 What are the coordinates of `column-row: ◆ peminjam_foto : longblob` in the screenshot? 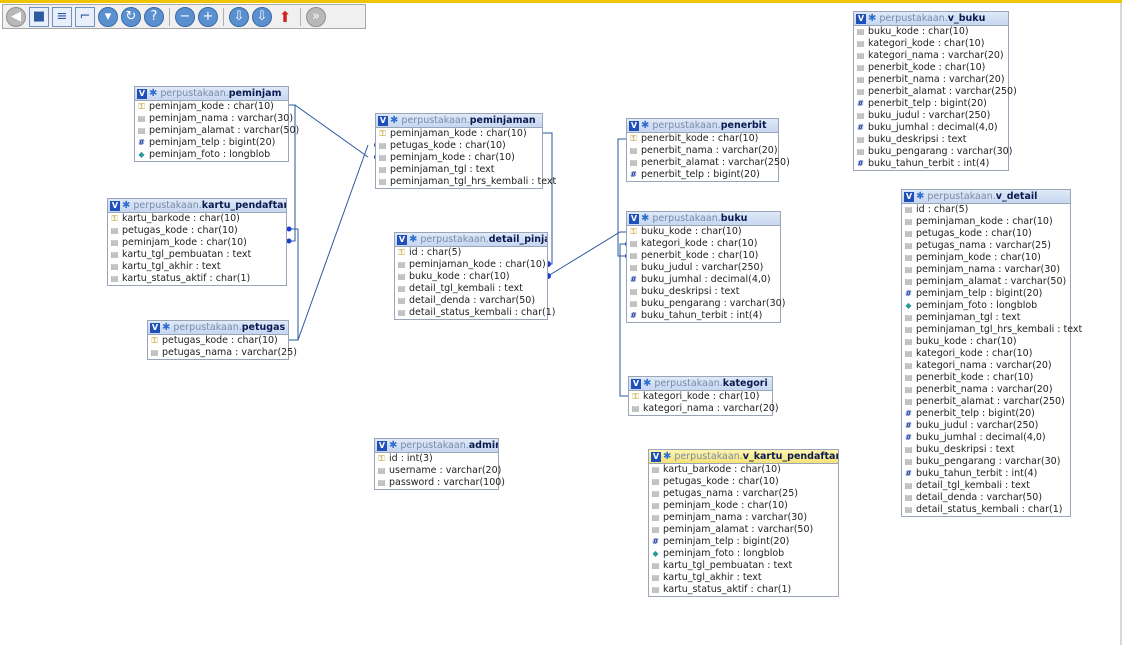 It's located at (986, 306).